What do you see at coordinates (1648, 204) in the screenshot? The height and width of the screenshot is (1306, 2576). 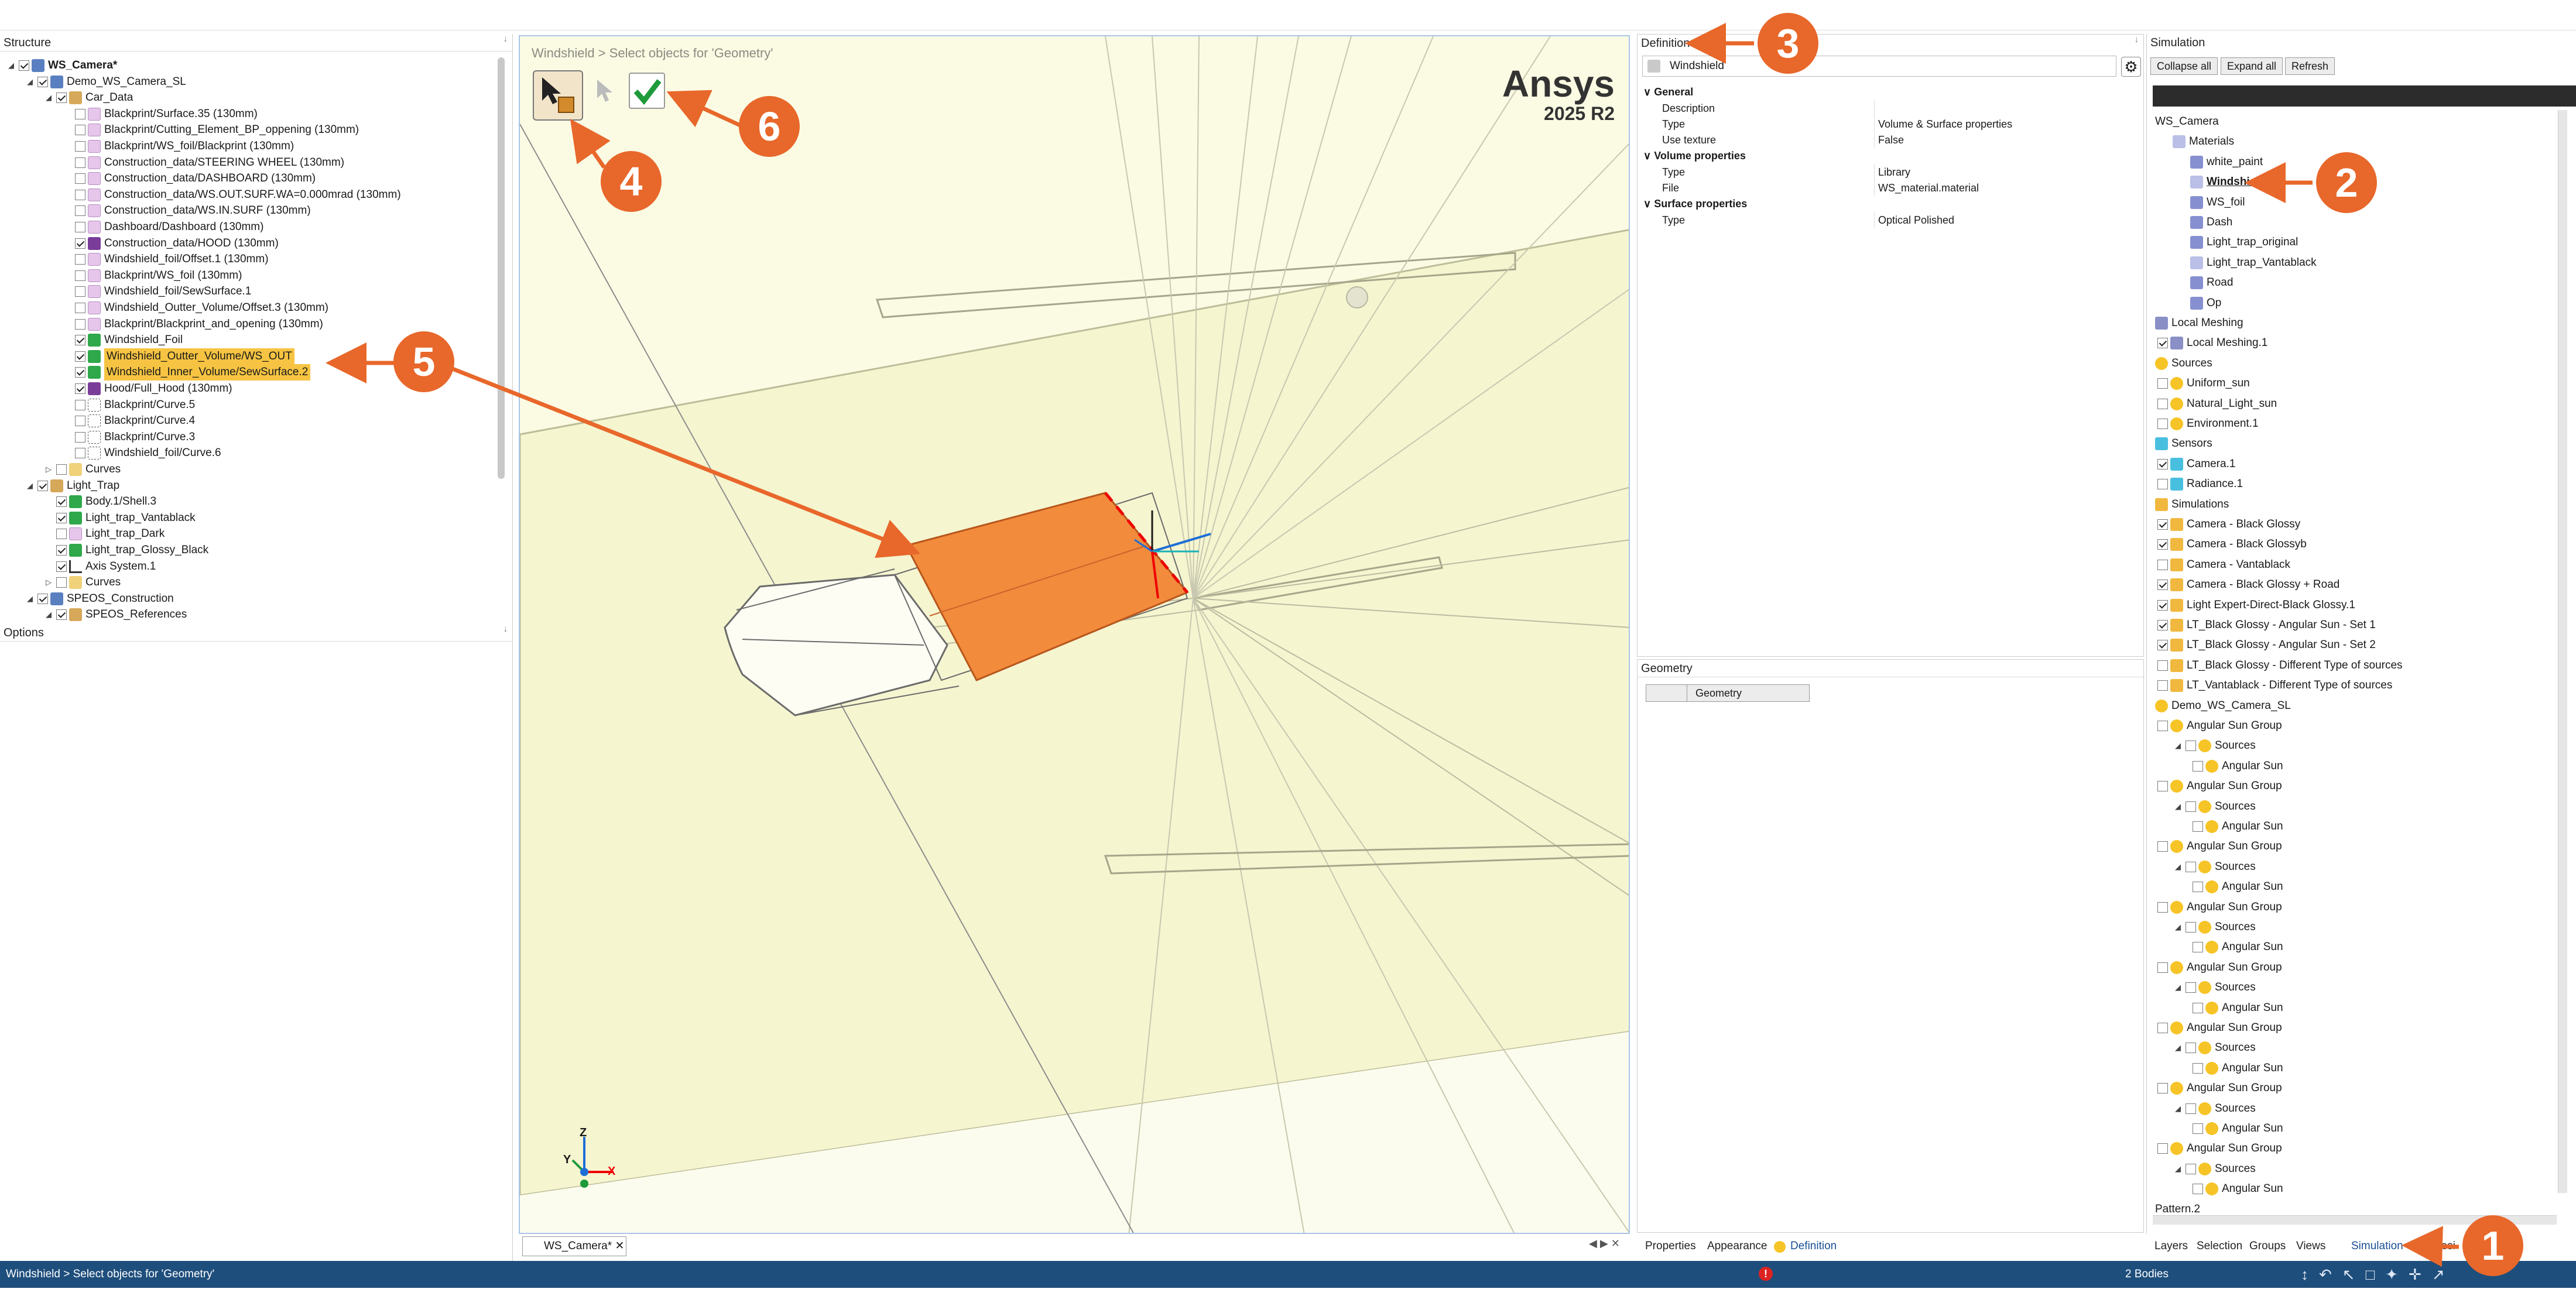 I see `collapse-icon: ∨` at bounding box center [1648, 204].